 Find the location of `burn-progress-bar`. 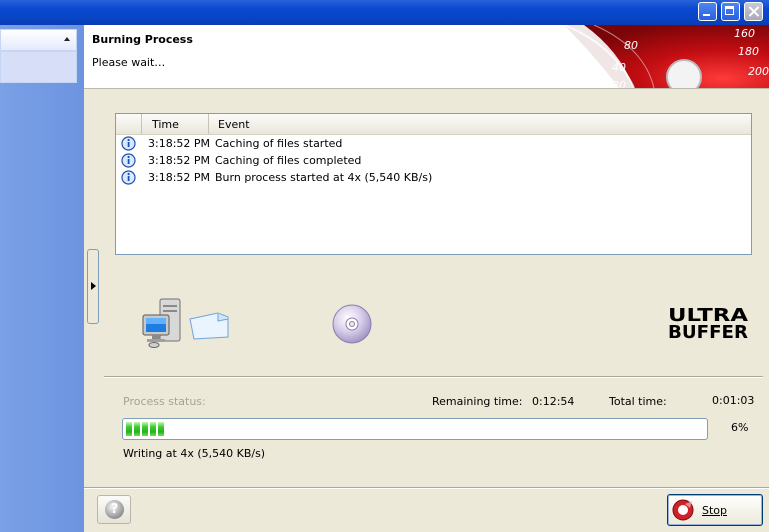

burn-progress-bar is located at coordinates (415, 429).